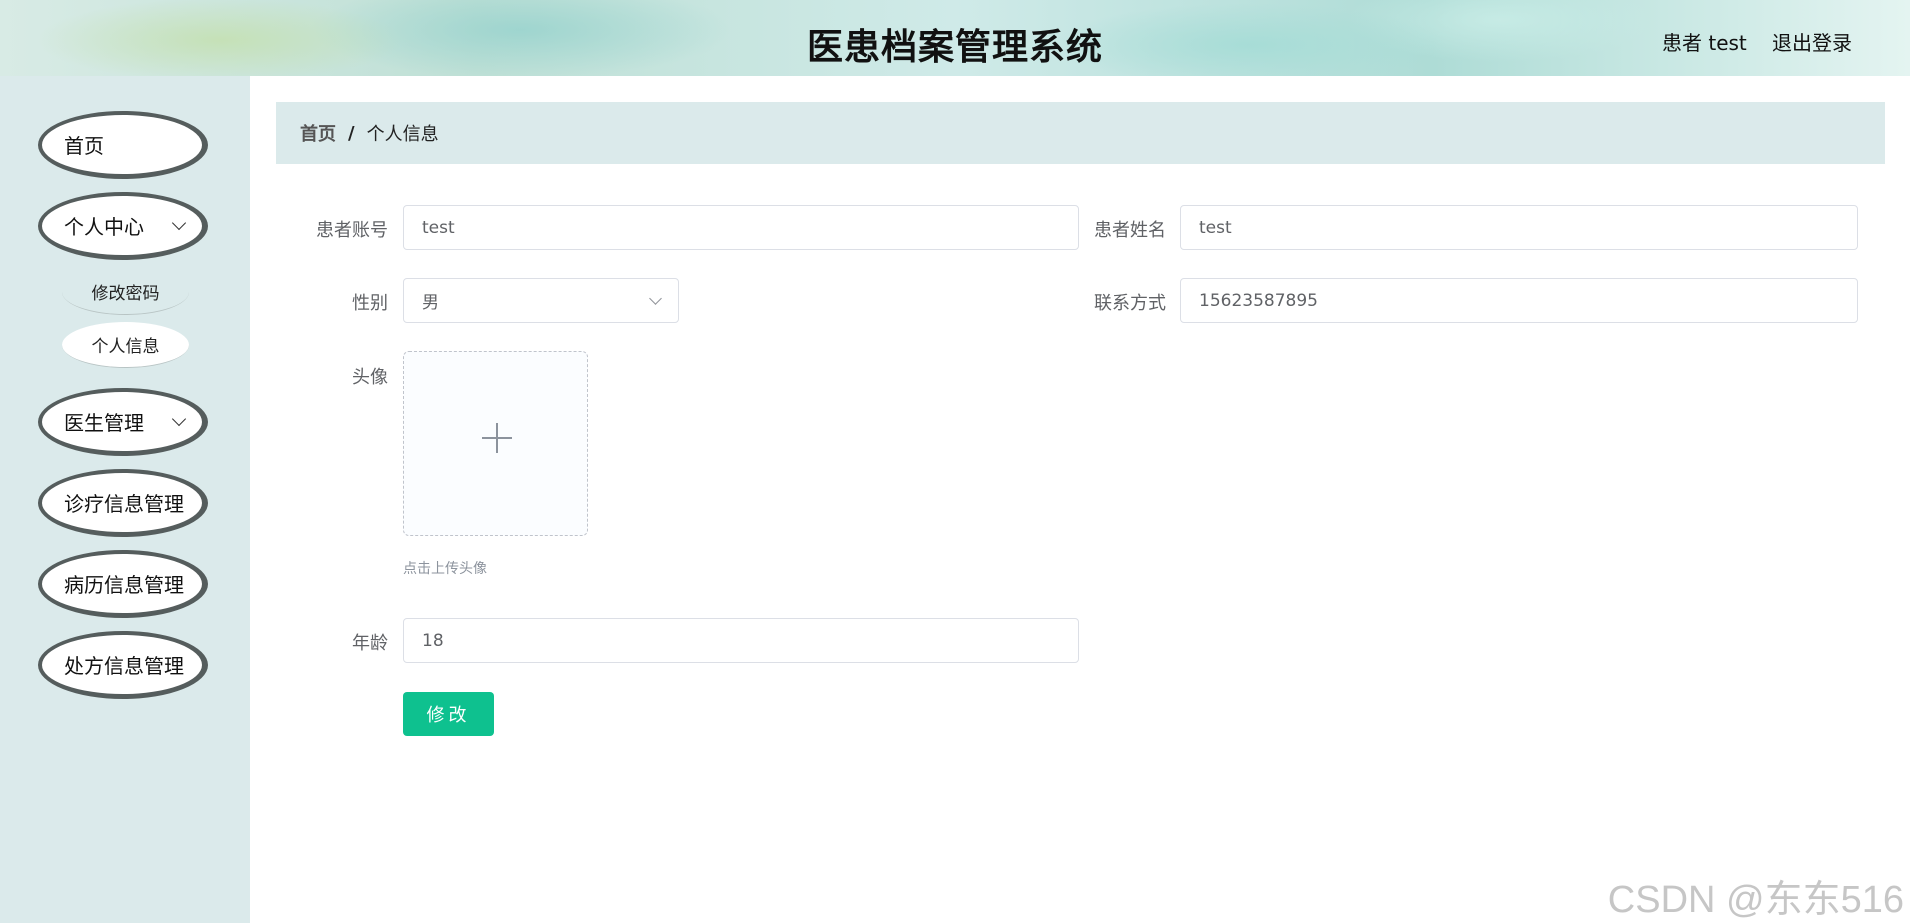 The width and height of the screenshot is (1910, 923). What do you see at coordinates (430, 303) in the screenshot?
I see `gender-select-value: 男` at bounding box center [430, 303].